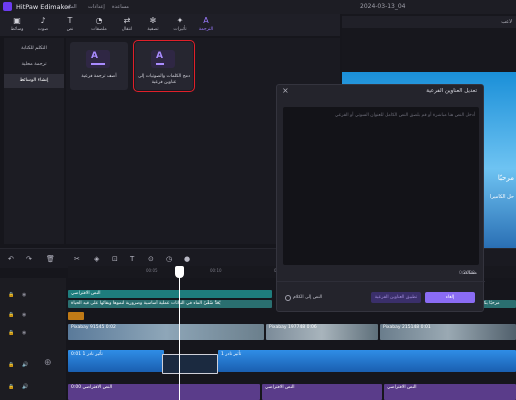 This screenshot has width=516, height=400. I want to click on app-name: HitPaw Edimakor, so click(43, 7).